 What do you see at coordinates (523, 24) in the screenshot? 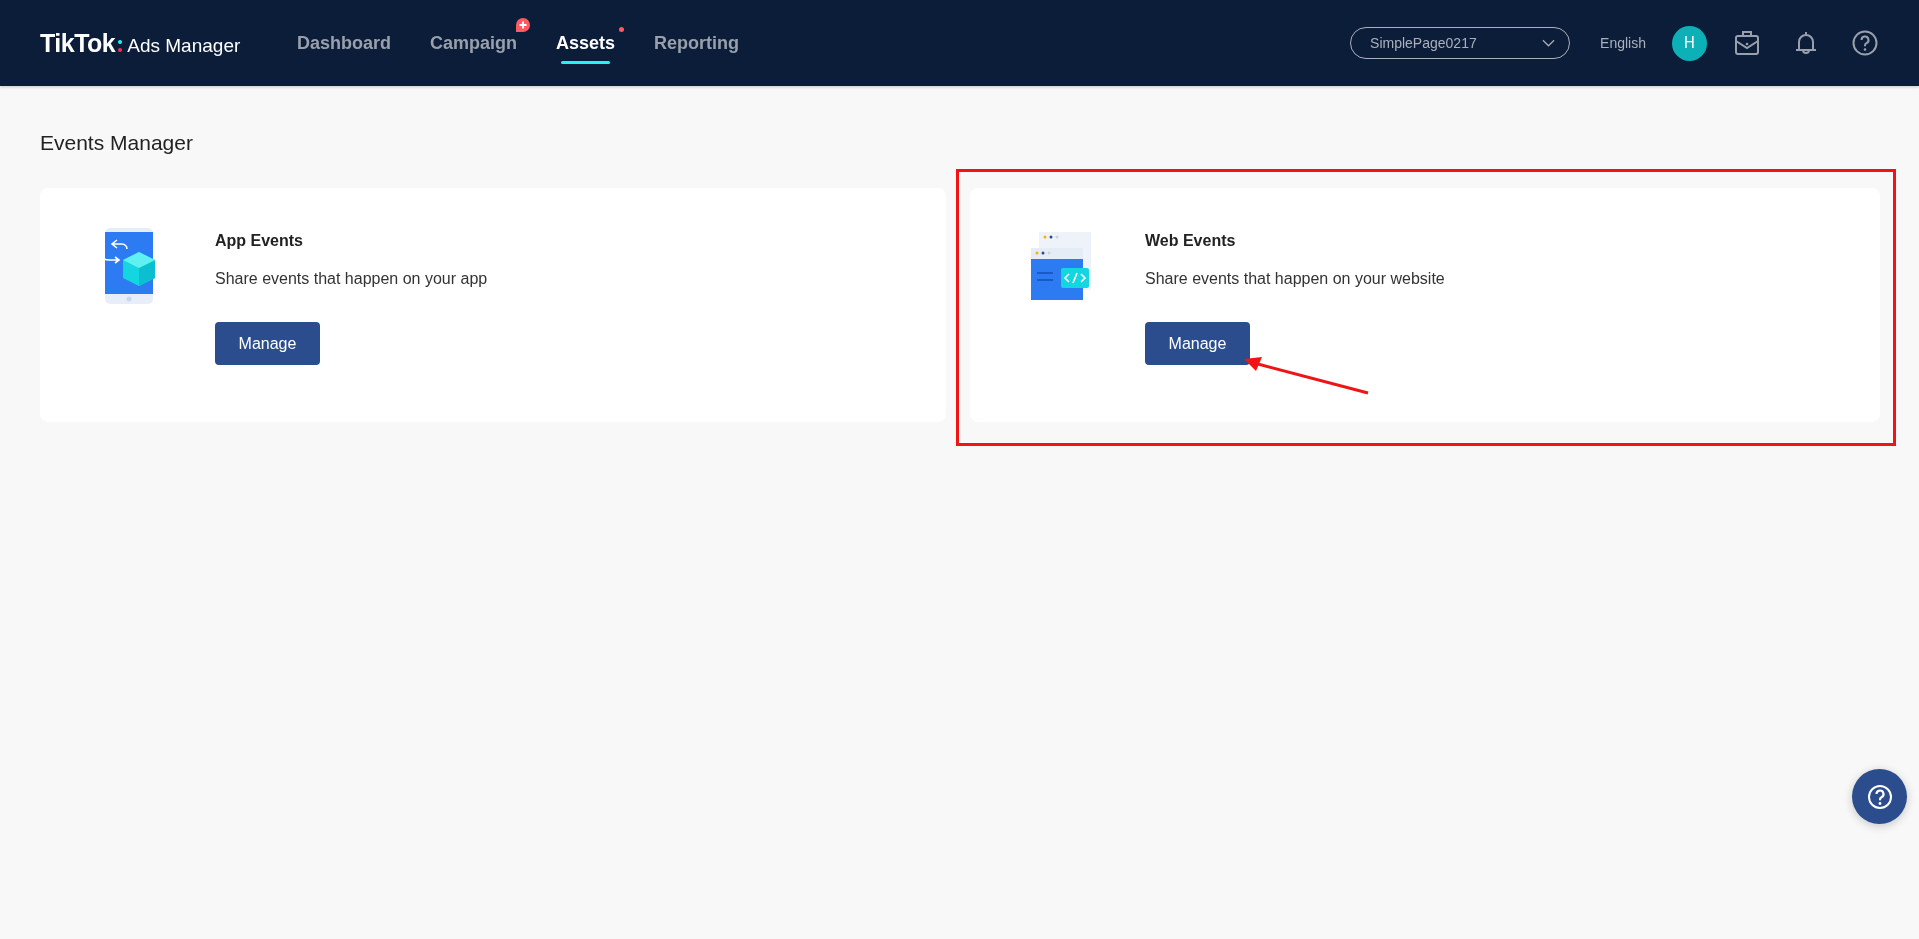
I see `plus-badge-icon` at bounding box center [523, 24].